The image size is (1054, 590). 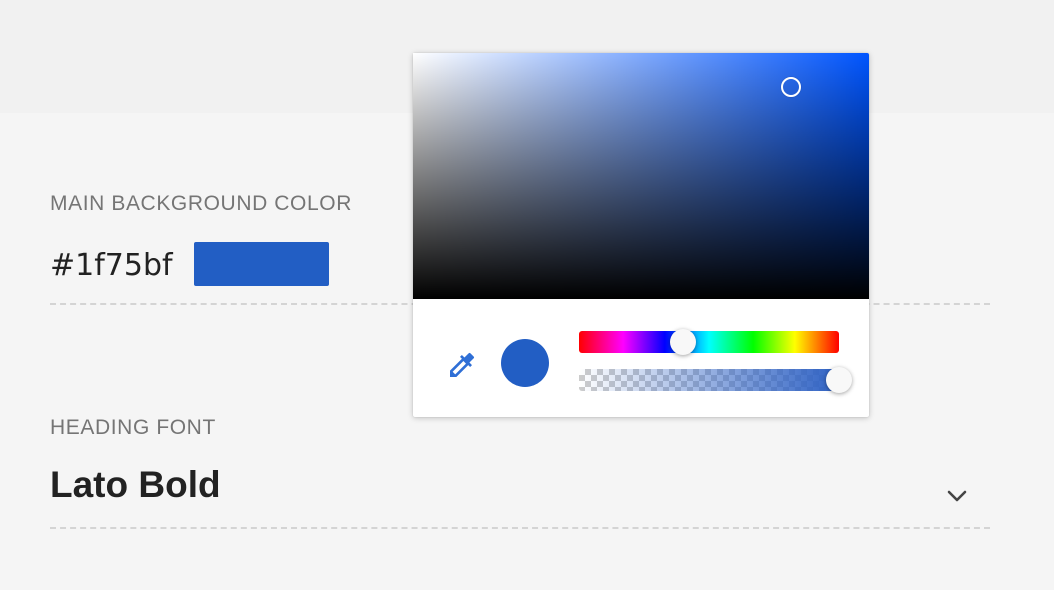 I want to click on color-preview, so click(x=525, y=363).